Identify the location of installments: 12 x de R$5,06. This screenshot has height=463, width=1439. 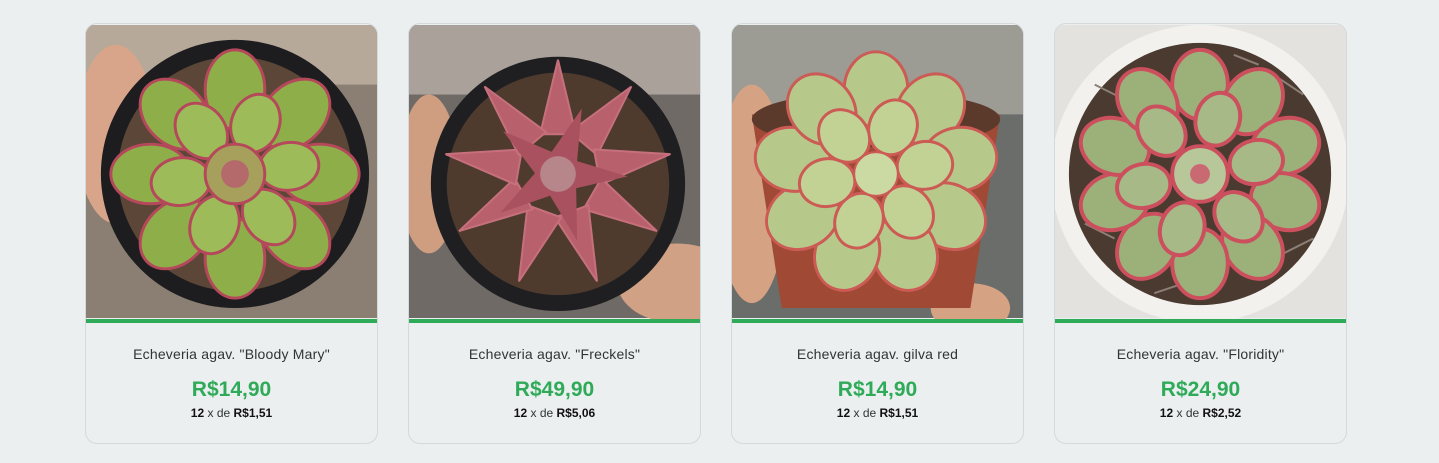
(554, 413).